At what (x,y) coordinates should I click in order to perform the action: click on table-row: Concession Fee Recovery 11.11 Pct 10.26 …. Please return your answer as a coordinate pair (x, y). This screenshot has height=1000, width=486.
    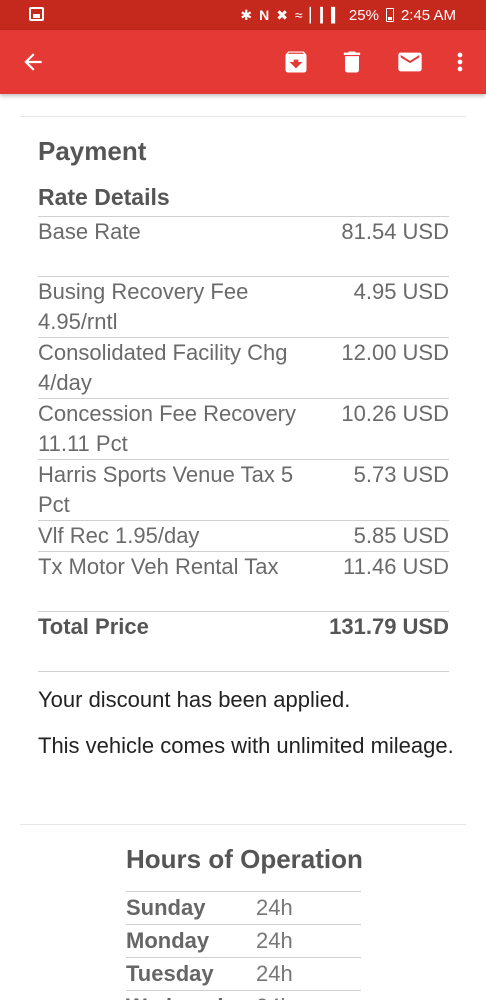
    Looking at the image, I should click on (243, 429).